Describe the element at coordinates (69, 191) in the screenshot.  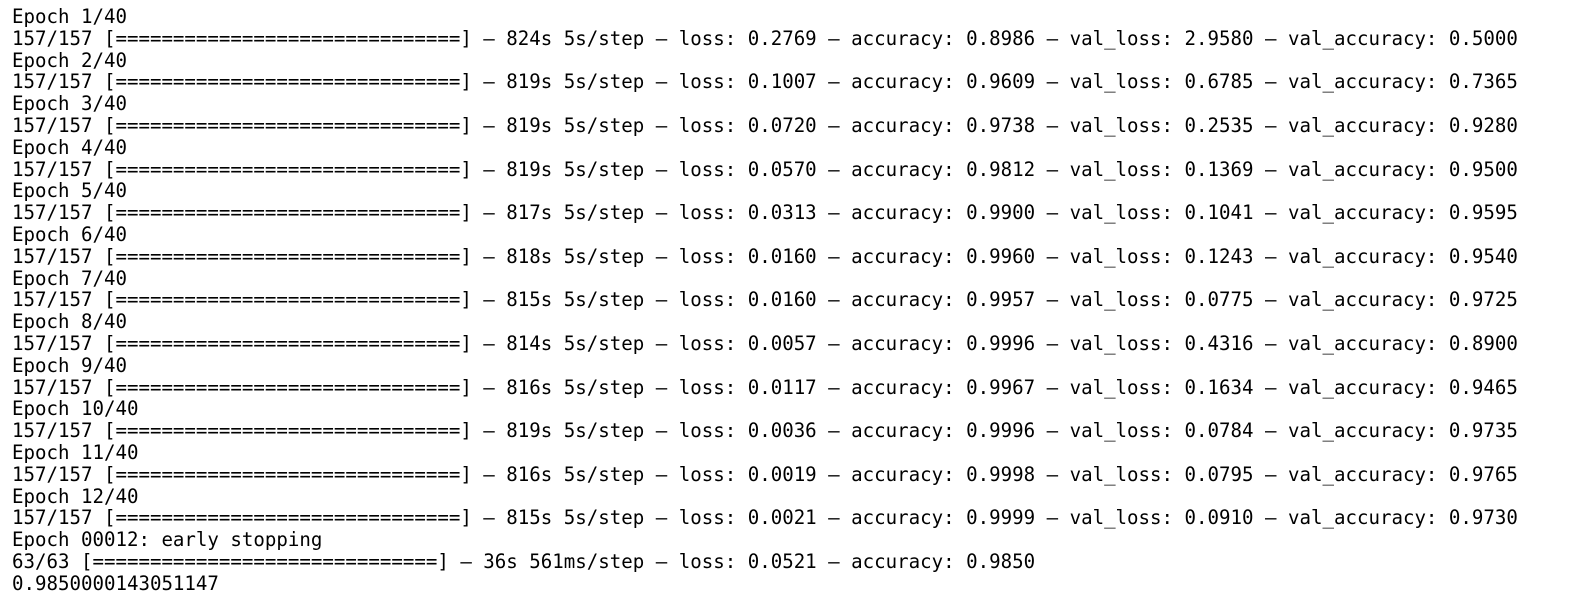
I see `log-line: Epoch 5/40` at that location.